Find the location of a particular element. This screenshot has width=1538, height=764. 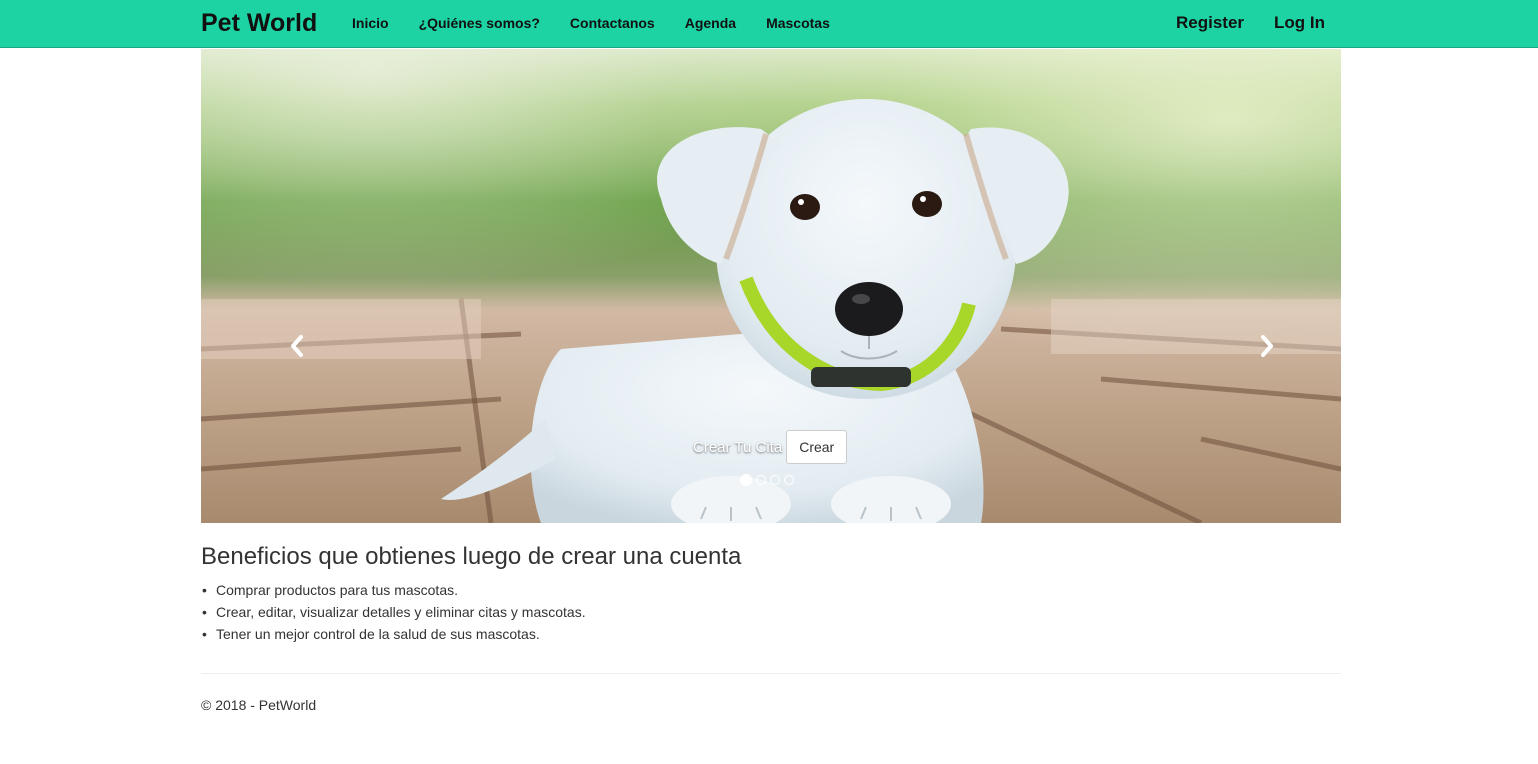

carousel-next-control is located at coordinates (1267, 346).